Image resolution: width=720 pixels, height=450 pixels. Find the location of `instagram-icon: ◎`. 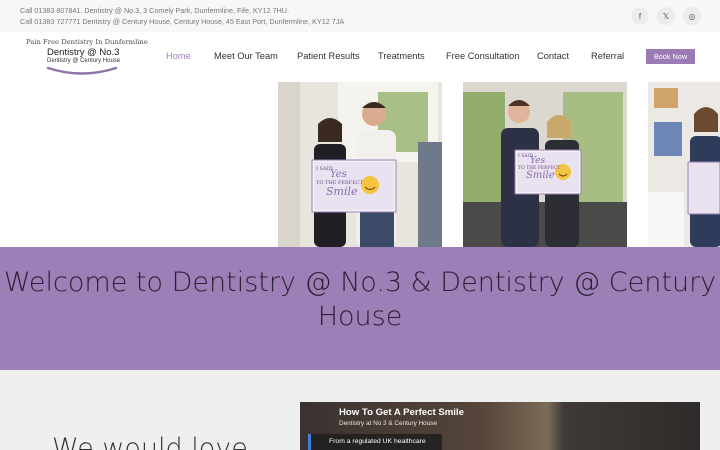

instagram-icon: ◎ is located at coordinates (692, 16).